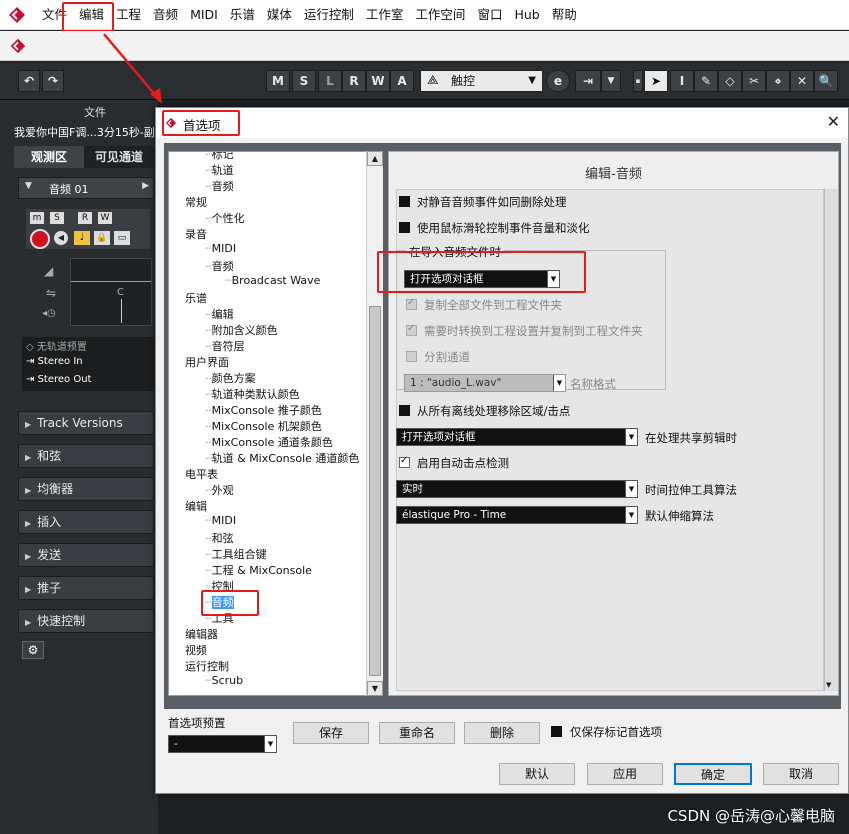 The width and height of the screenshot is (849, 834). Describe the element at coordinates (269, 442) in the screenshot. I see `tree-item: ┈MixConsole 通道条颜色` at that location.